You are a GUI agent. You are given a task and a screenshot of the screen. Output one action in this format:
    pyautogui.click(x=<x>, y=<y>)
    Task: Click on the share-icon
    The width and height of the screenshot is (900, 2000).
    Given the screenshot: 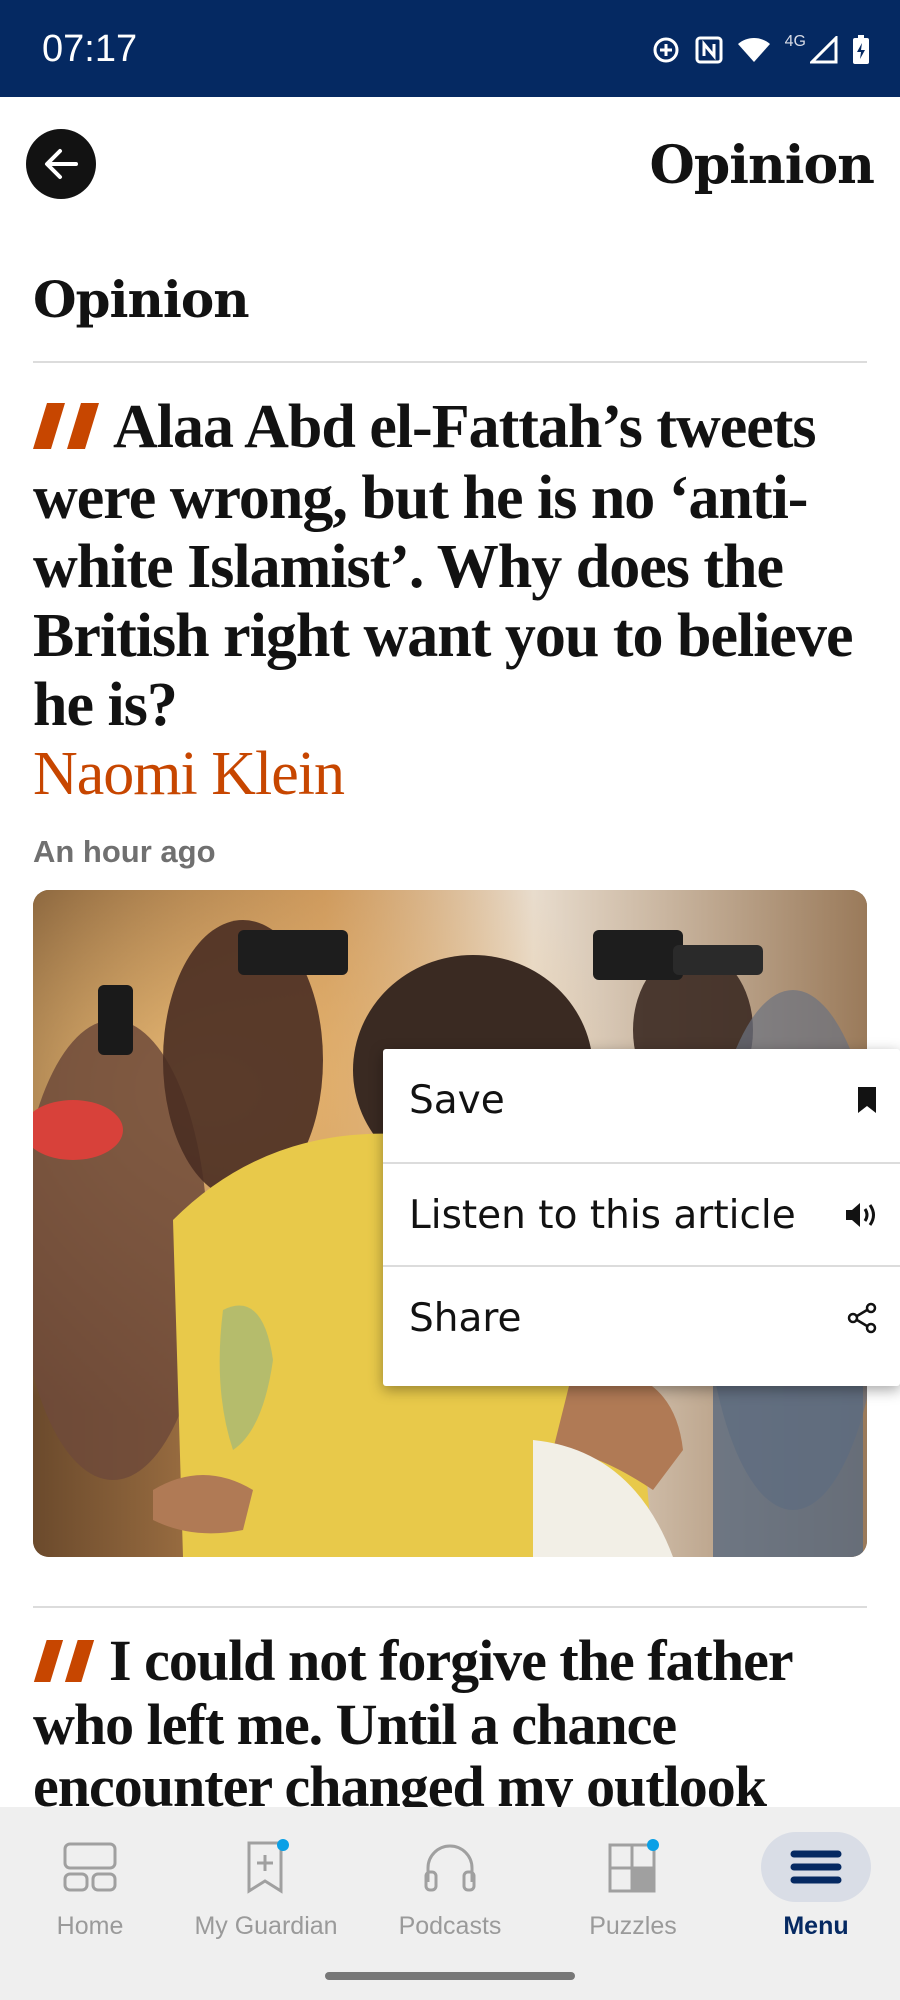 What is the action you would take?
    pyautogui.click(x=862, y=1318)
    